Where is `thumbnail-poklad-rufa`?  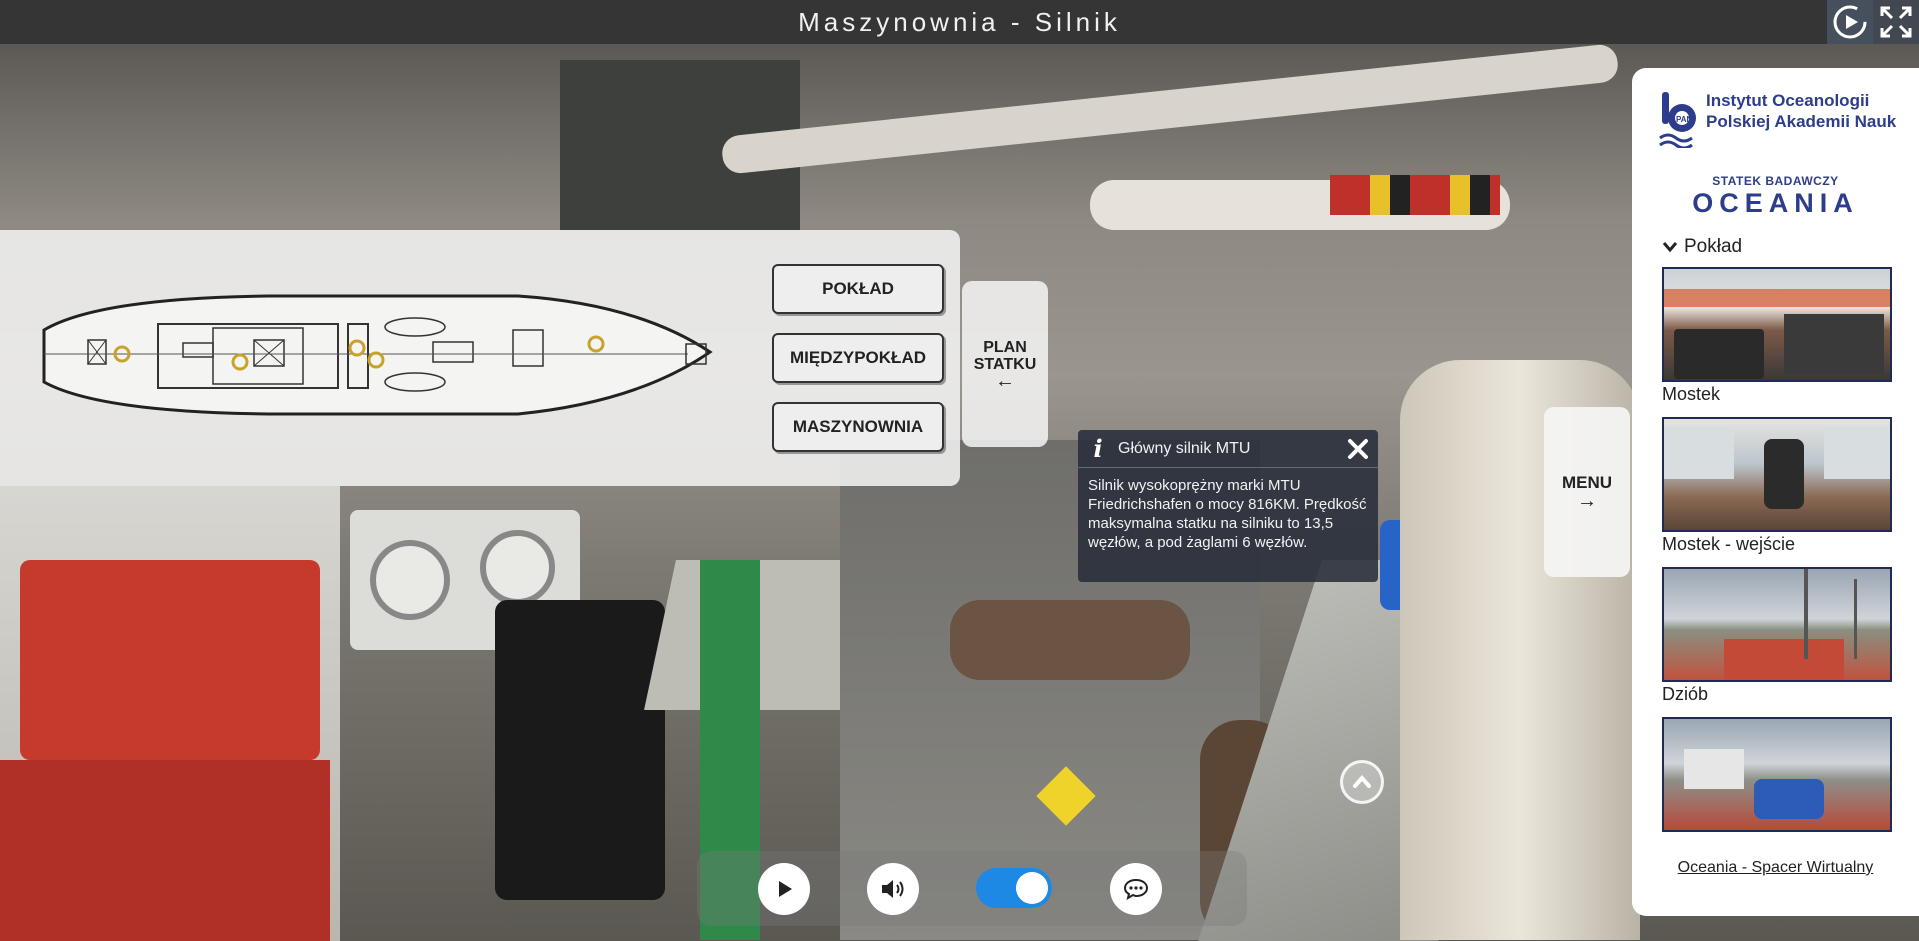
thumbnail-poklad-rufa is located at coordinates (1777, 774).